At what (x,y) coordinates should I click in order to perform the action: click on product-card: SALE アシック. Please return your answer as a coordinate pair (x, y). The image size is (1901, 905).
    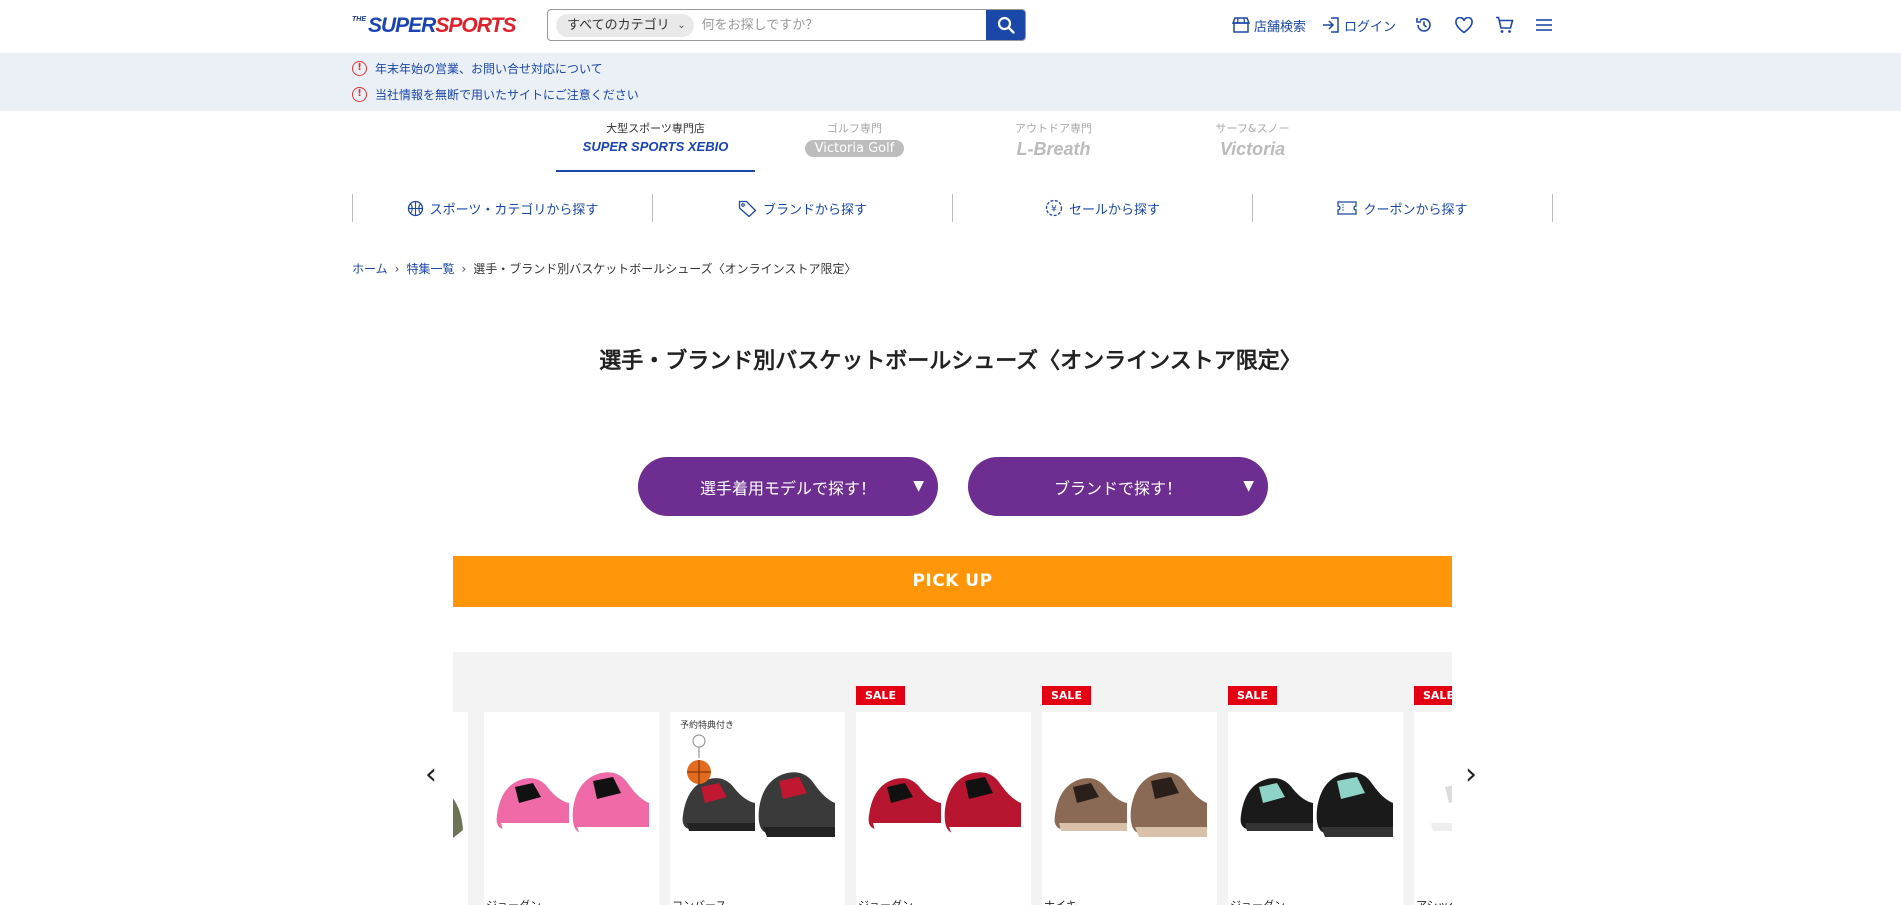
    Looking at the image, I should click on (1433, 795).